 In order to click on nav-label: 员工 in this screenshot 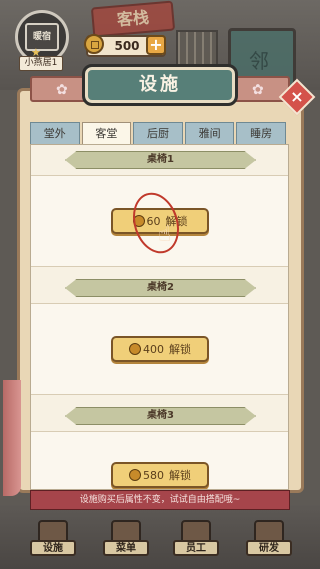, I will do `click(196, 548)`.